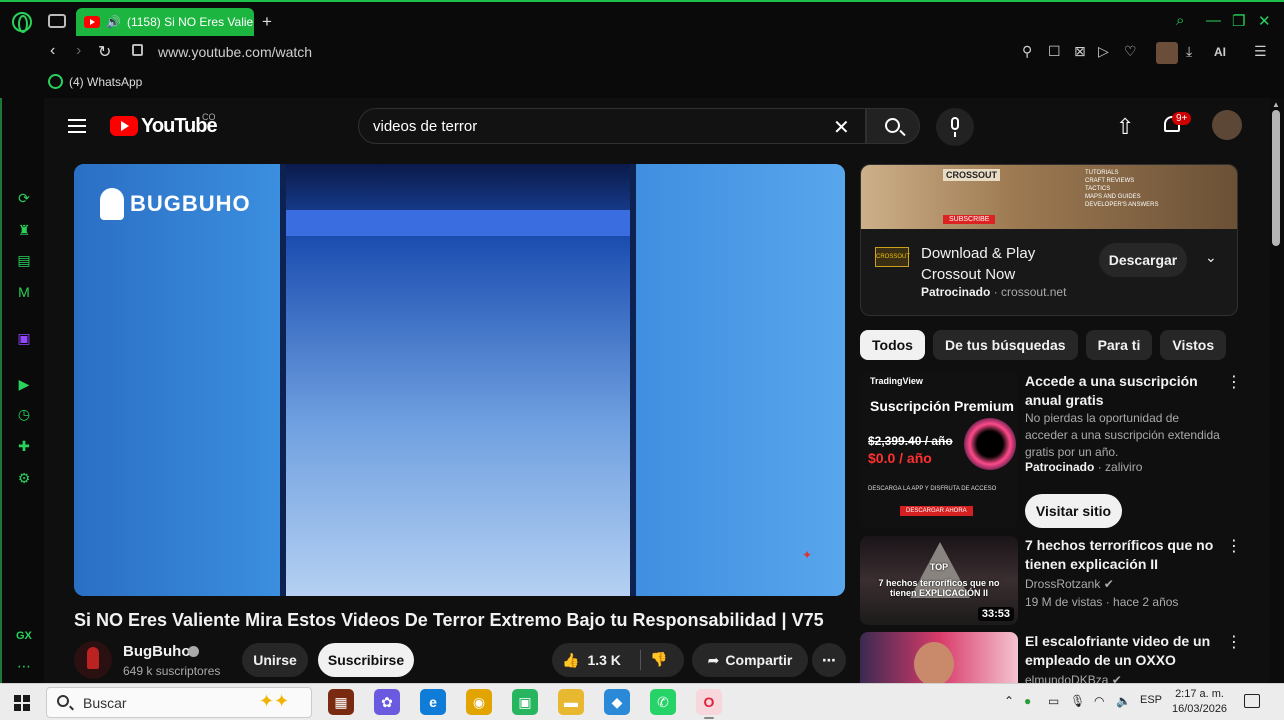 The height and width of the screenshot is (720, 1284). What do you see at coordinates (433, 702) in the screenshot?
I see `edge-icon: e` at bounding box center [433, 702].